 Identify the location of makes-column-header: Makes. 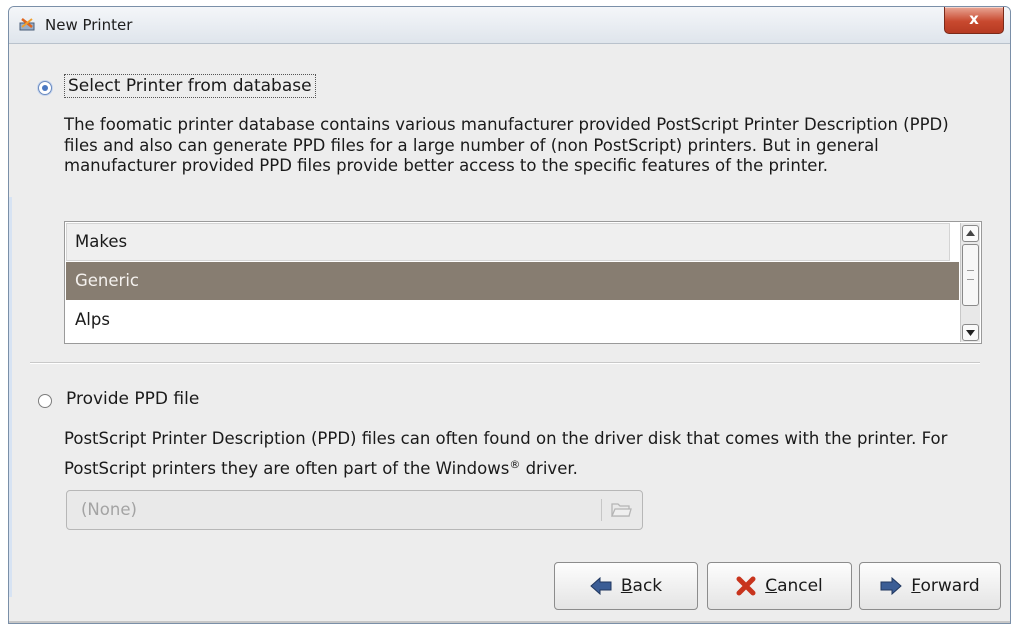
(508, 242).